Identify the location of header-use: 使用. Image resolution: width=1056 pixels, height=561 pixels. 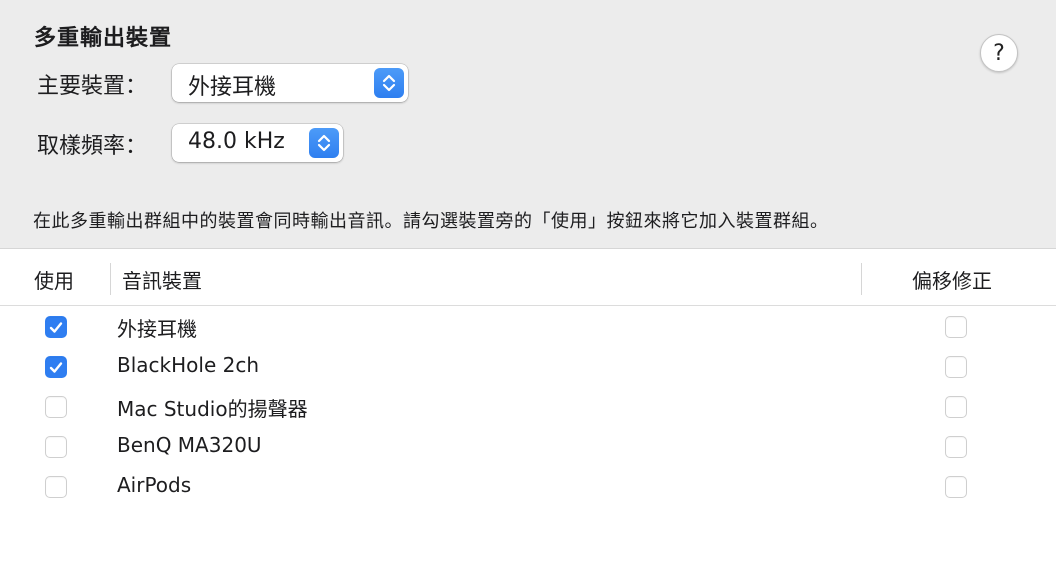
(54, 279).